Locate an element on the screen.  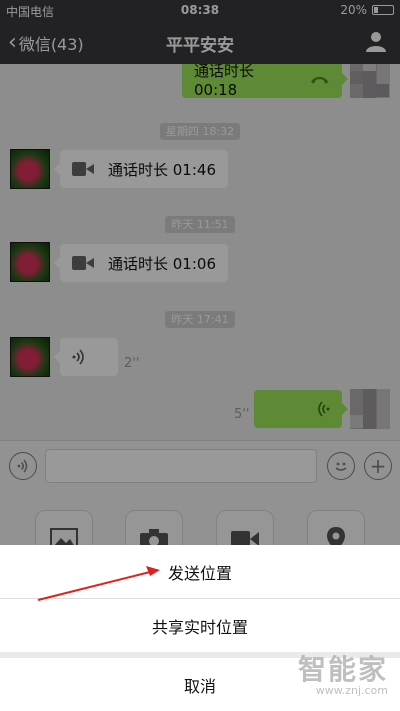
watermark-url: www.znj.com is located at coordinates (351, 690).